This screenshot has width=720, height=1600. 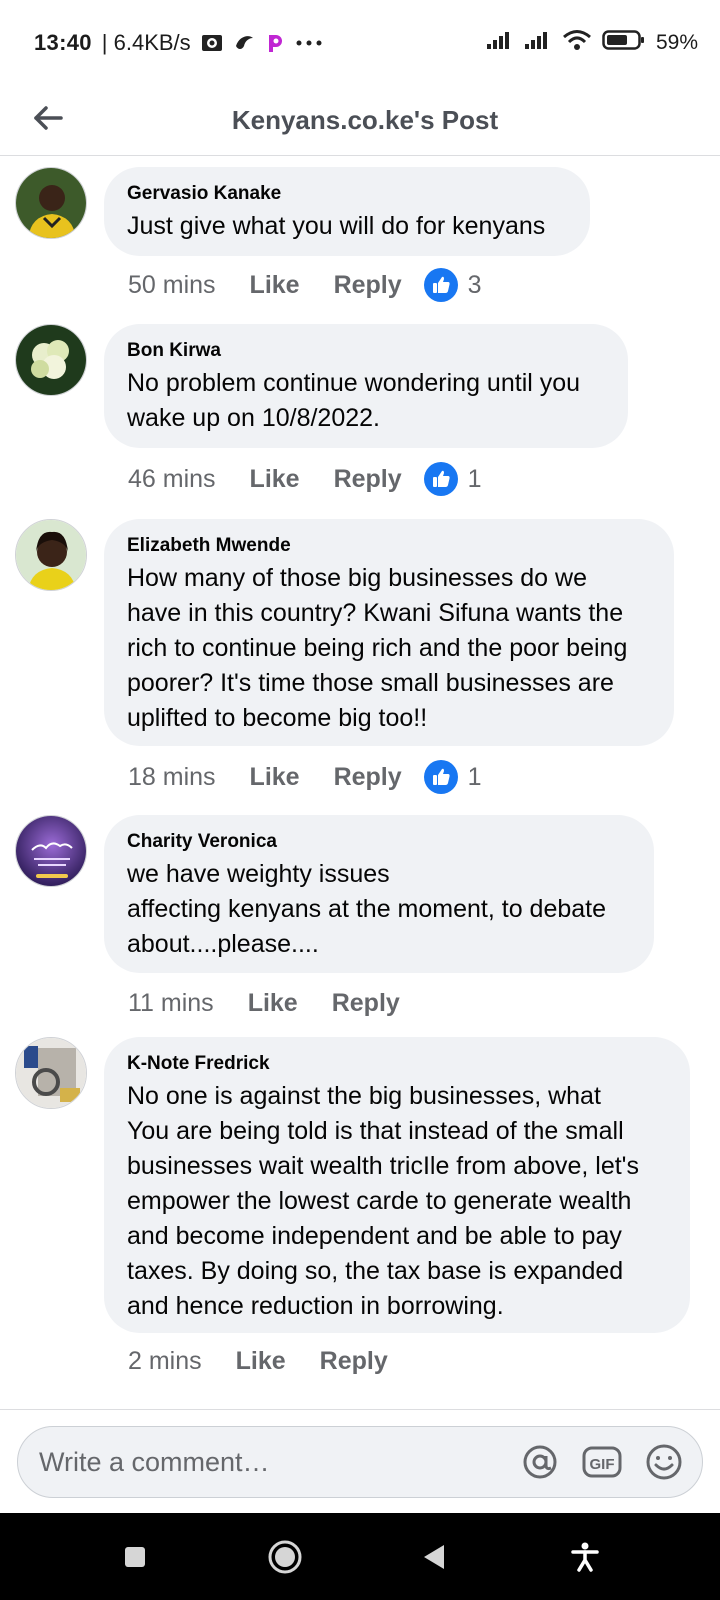 I want to click on status-time: 13:40, so click(x=63, y=42).